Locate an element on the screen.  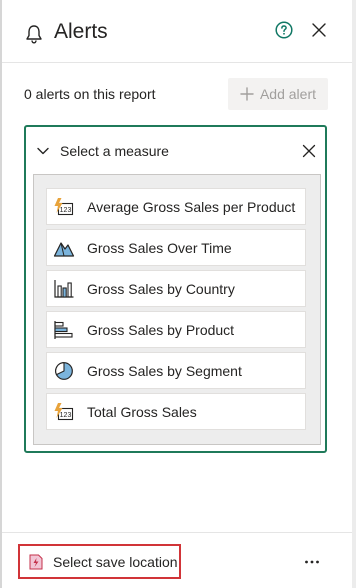
measure-item-gross-sales-by-country: Gross Sales by Country is located at coordinates (176, 288).